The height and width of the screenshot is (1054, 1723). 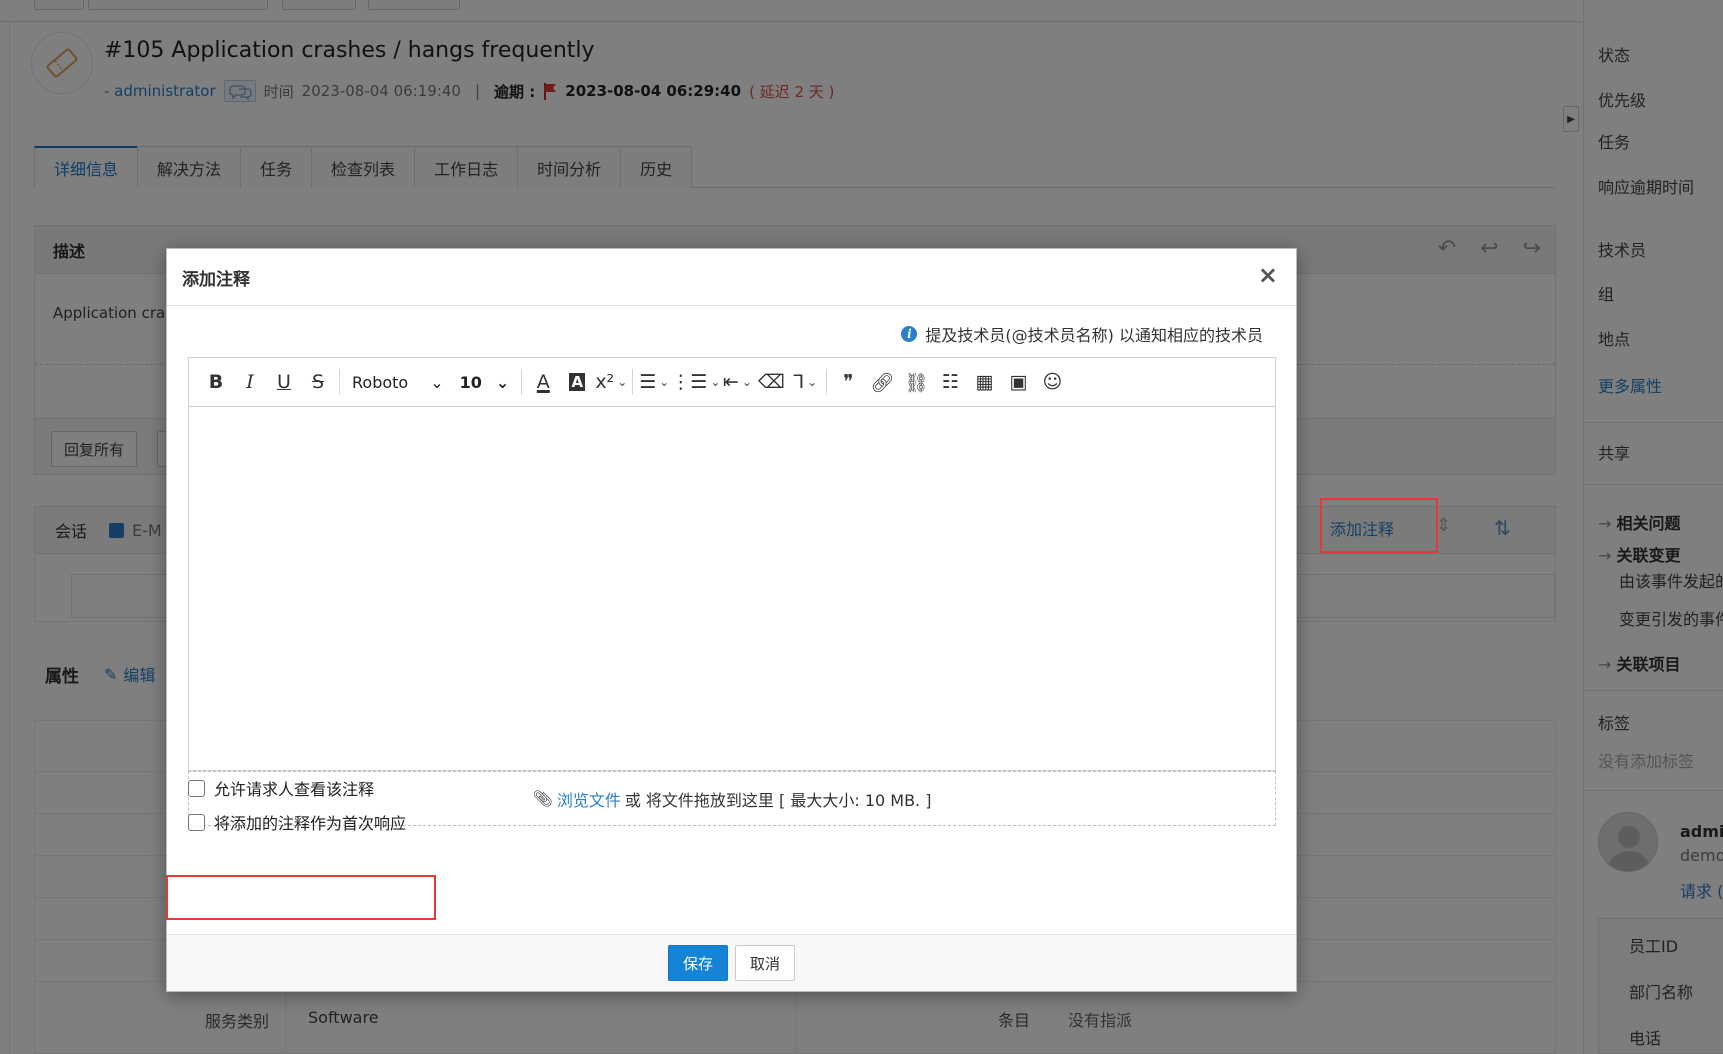 I want to click on bold-button: B, so click(x=216, y=382).